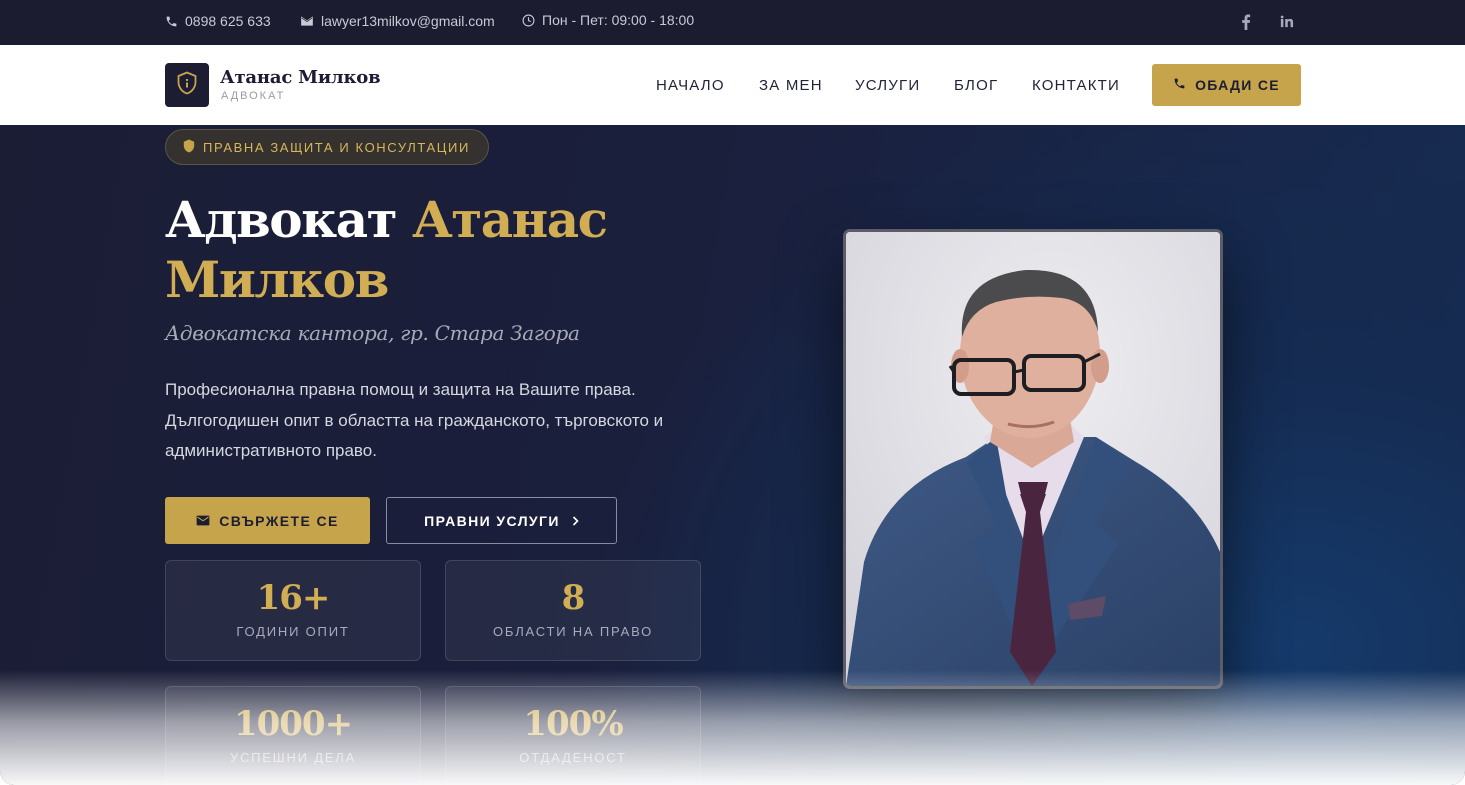  What do you see at coordinates (293, 631) in the screenshot?
I see `stat-label: ГОДИНИ ОПИТ` at bounding box center [293, 631].